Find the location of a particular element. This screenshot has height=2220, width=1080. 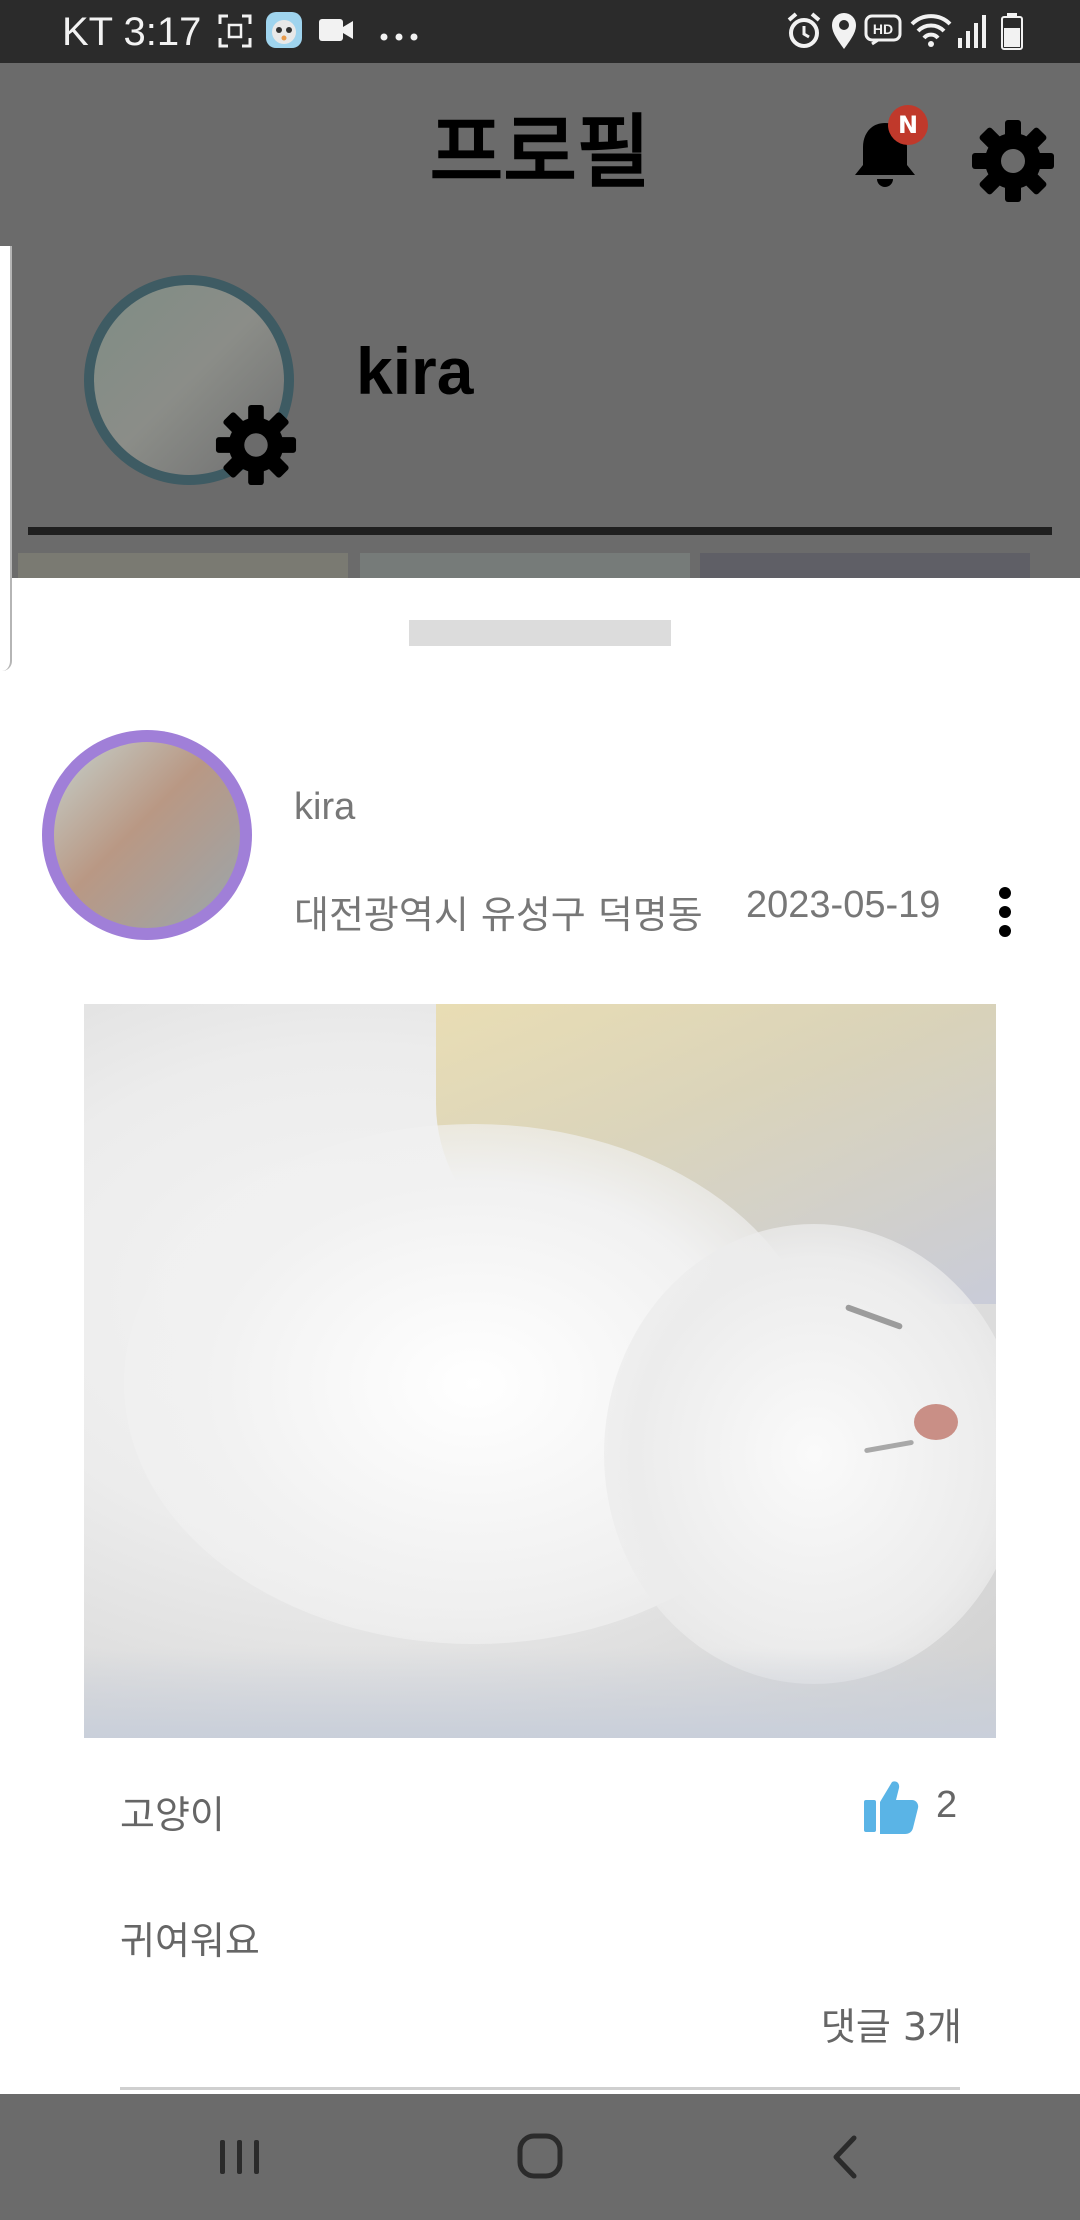

video-camera-icon is located at coordinates (336, 32).